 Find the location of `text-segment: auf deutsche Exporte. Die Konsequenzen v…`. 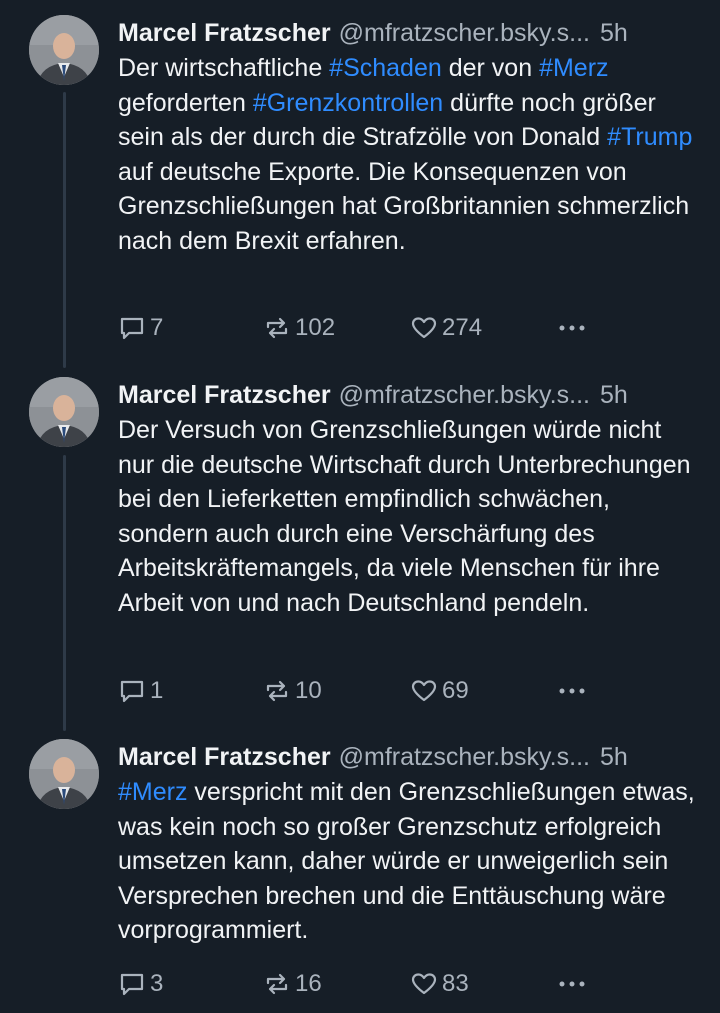

text-segment: auf deutsche Exporte. Die Konsequenzen v… is located at coordinates (404, 206).